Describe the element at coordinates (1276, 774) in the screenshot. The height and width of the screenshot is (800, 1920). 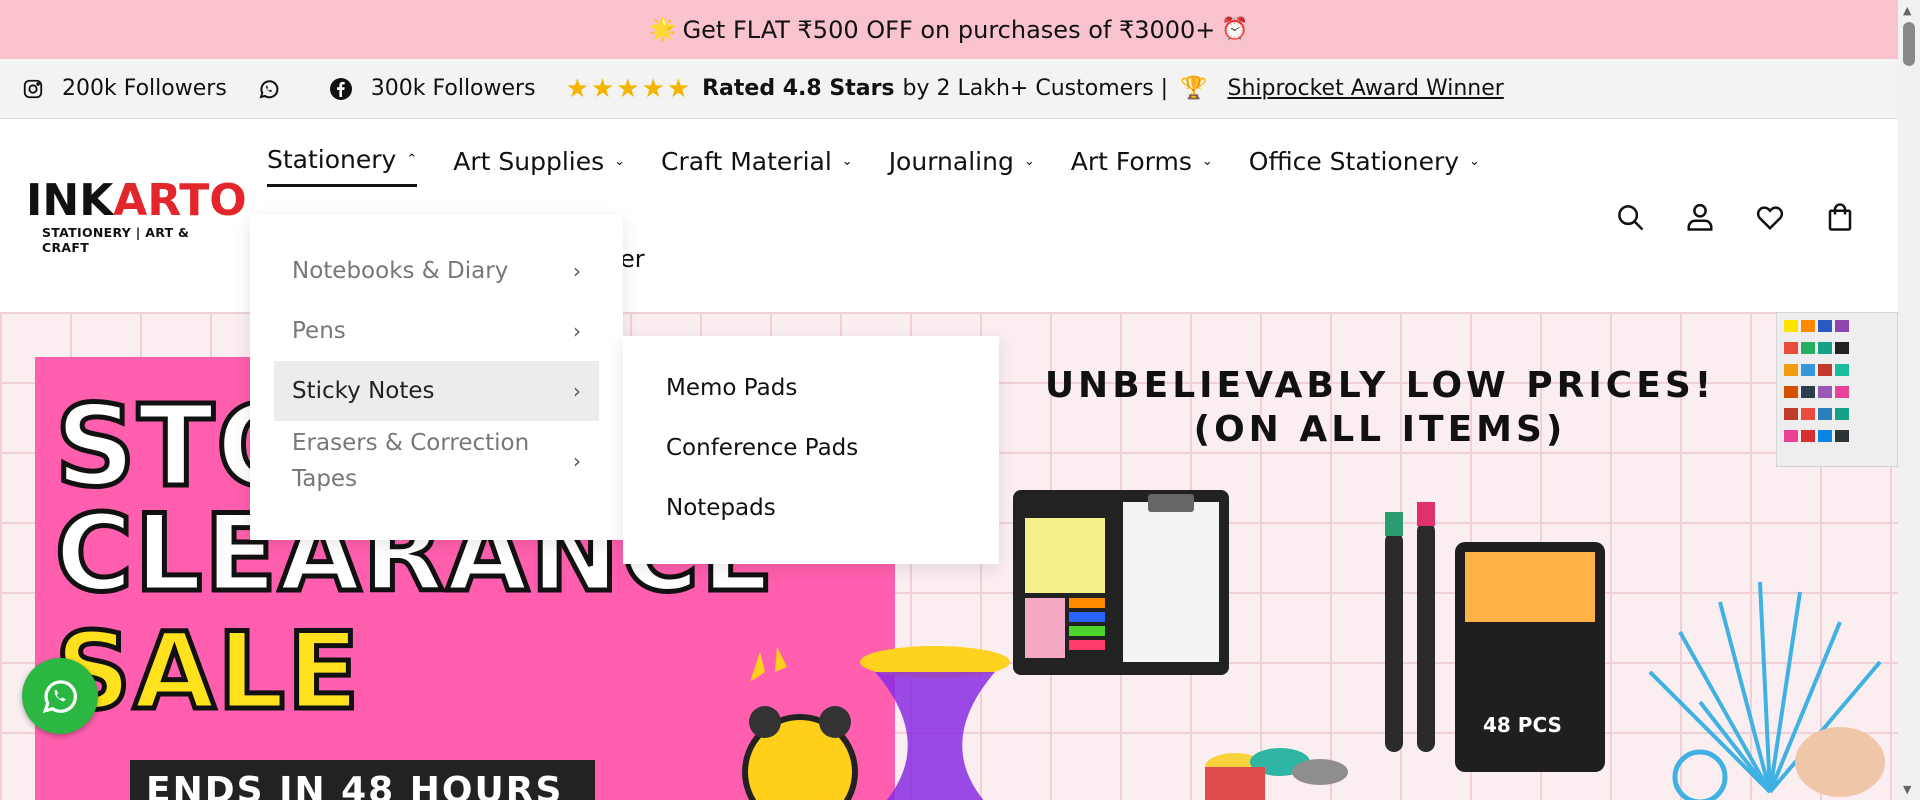
I see `washi-tape-image` at that location.